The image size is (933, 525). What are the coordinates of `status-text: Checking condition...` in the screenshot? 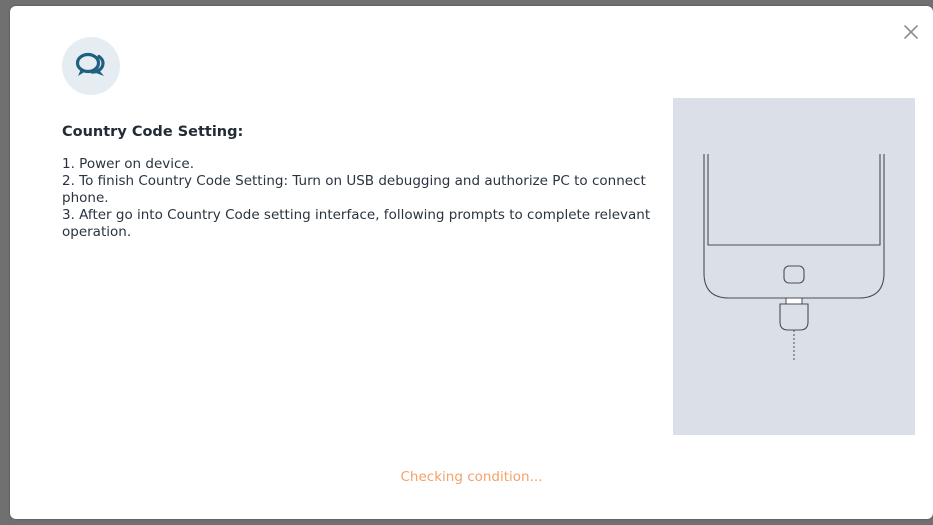 It's located at (471, 477).